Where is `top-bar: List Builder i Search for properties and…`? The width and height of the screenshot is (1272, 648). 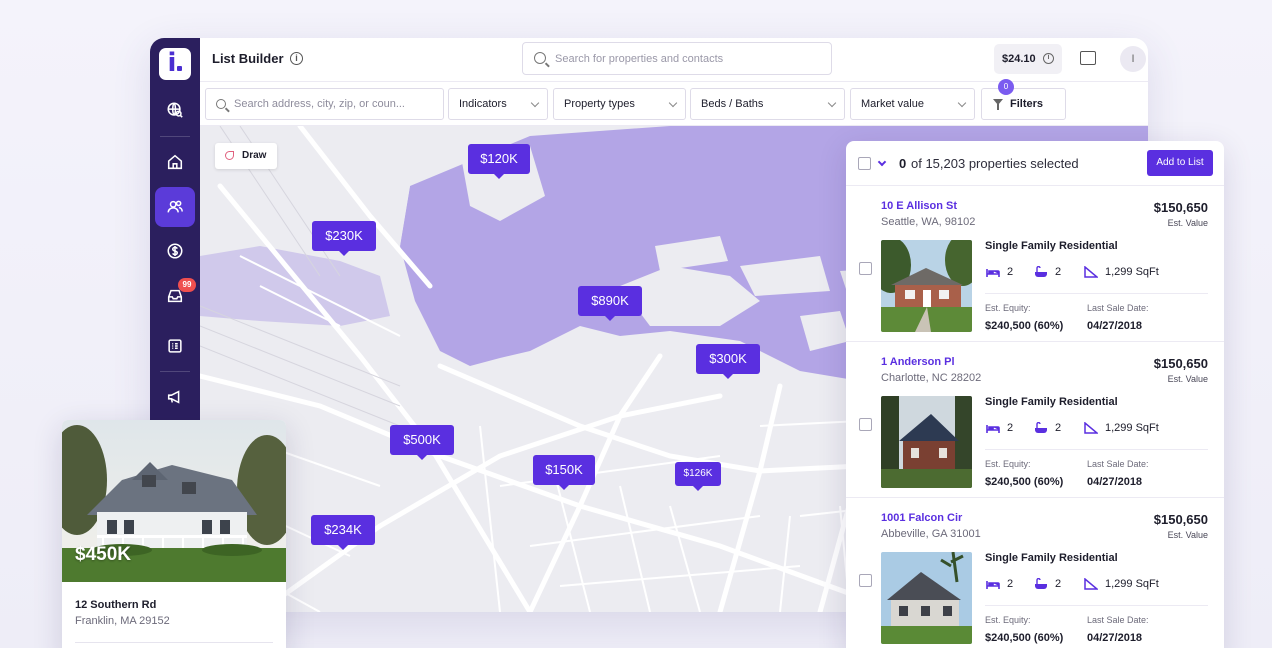
top-bar: List Builder i Search for properties and… is located at coordinates (674, 60).